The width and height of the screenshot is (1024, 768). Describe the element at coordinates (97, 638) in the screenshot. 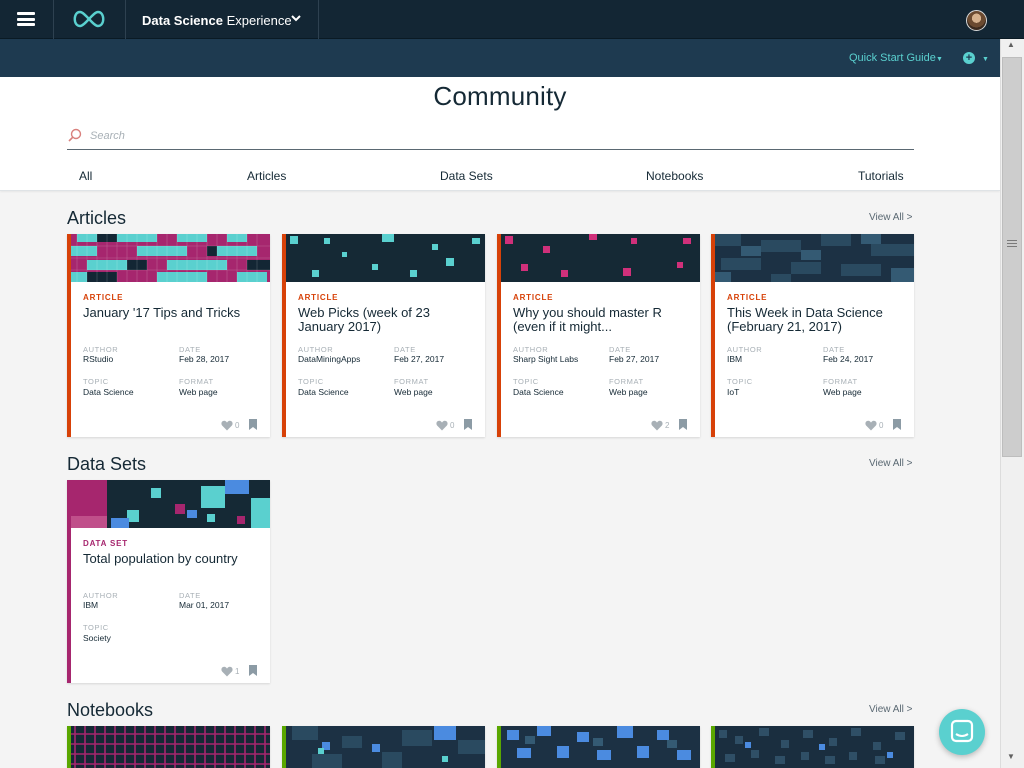

I see `topic-value: Society` at that location.